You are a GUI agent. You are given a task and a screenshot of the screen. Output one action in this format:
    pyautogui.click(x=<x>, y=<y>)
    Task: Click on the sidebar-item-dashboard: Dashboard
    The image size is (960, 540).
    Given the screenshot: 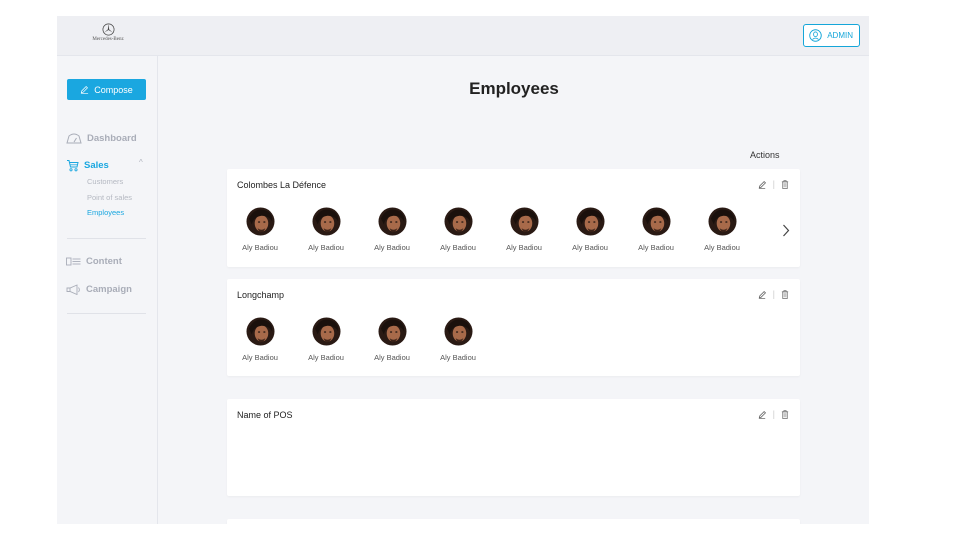 What is the action you would take?
    pyautogui.click(x=101, y=138)
    